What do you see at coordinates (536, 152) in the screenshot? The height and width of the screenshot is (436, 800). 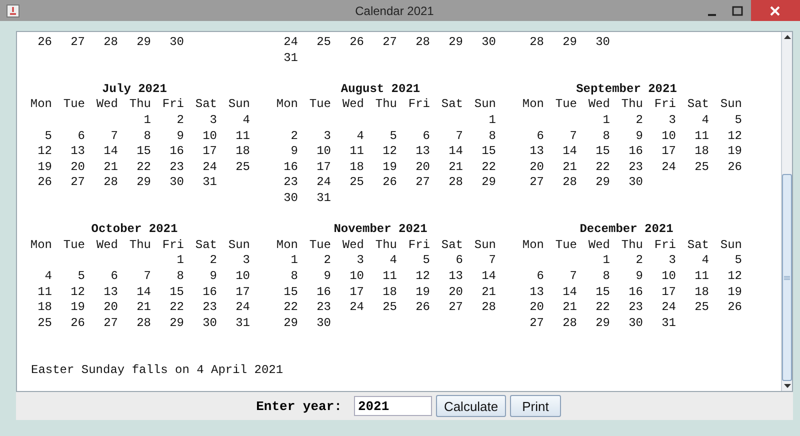 I see `day-number: 13` at bounding box center [536, 152].